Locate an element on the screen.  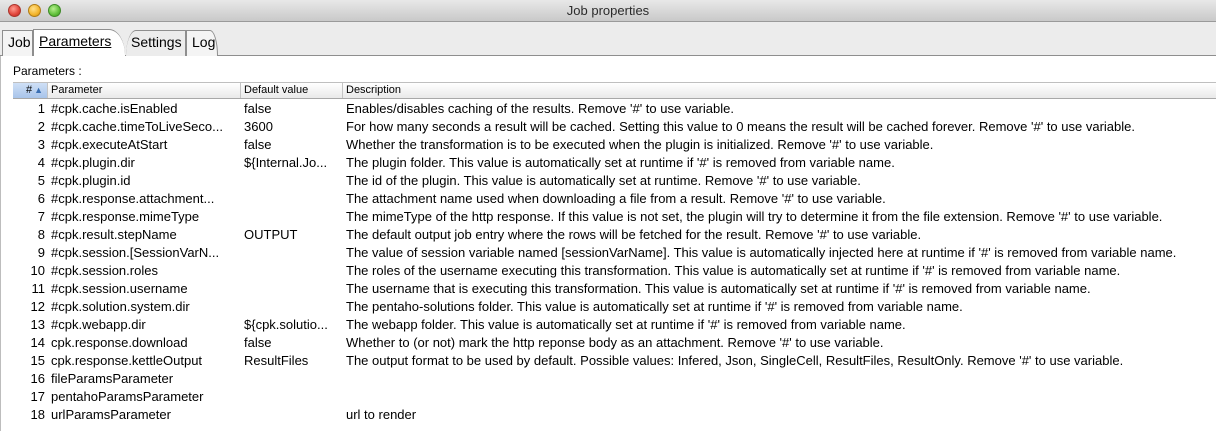
row-number-cell: 15 is located at coordinates (30, 361).